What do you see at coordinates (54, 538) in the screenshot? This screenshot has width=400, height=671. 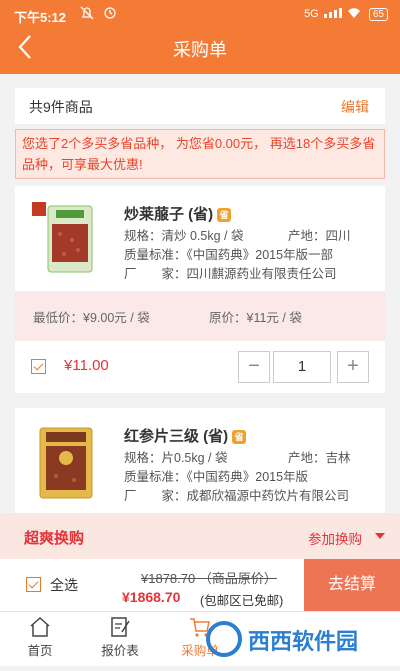 I see `swap-title: 超爽换购` at bounding box center [54, 538].